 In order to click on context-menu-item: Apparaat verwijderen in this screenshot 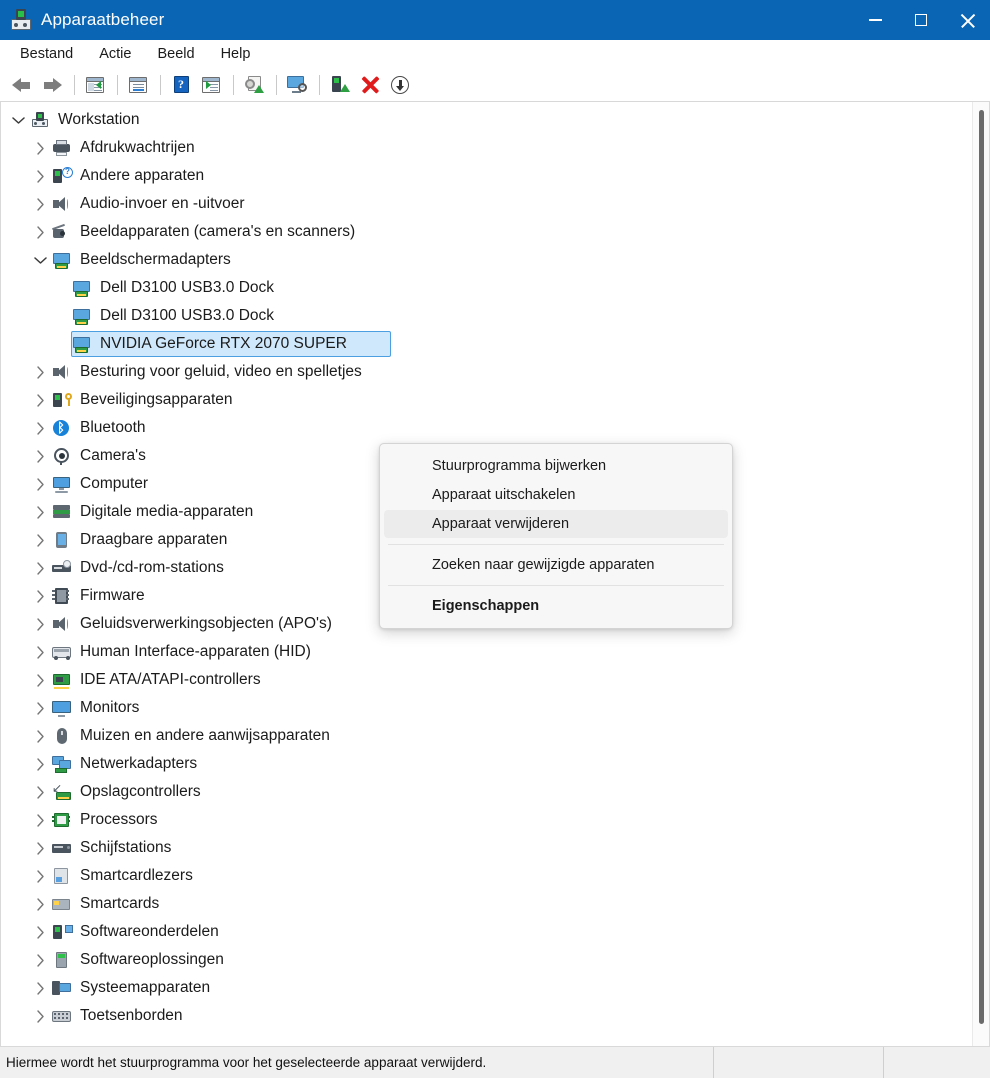, I will do `click(556, 524)`.